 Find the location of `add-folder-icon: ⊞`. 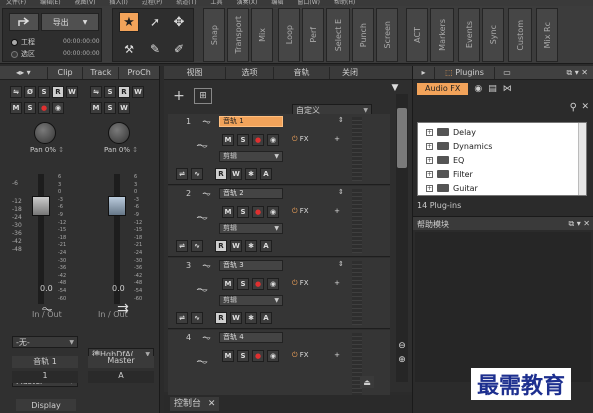

add-folder-icon: ⊞ is located at coordinates (203, 96).